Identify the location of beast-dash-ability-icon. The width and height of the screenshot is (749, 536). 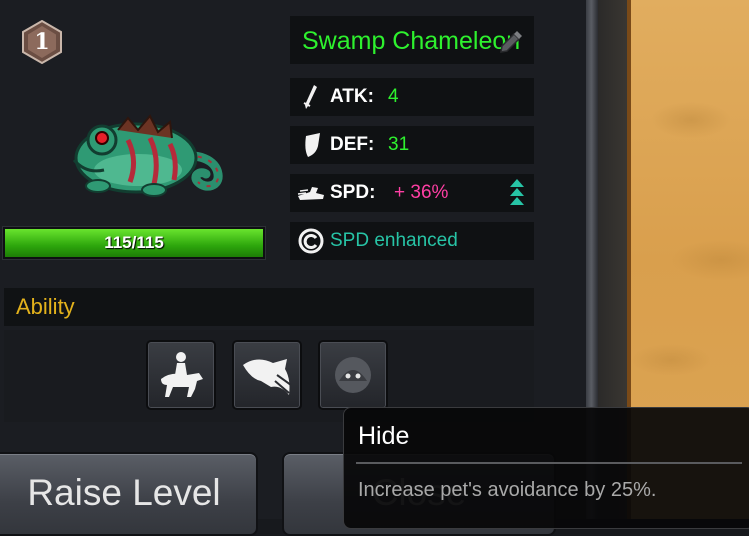
(267, 377).